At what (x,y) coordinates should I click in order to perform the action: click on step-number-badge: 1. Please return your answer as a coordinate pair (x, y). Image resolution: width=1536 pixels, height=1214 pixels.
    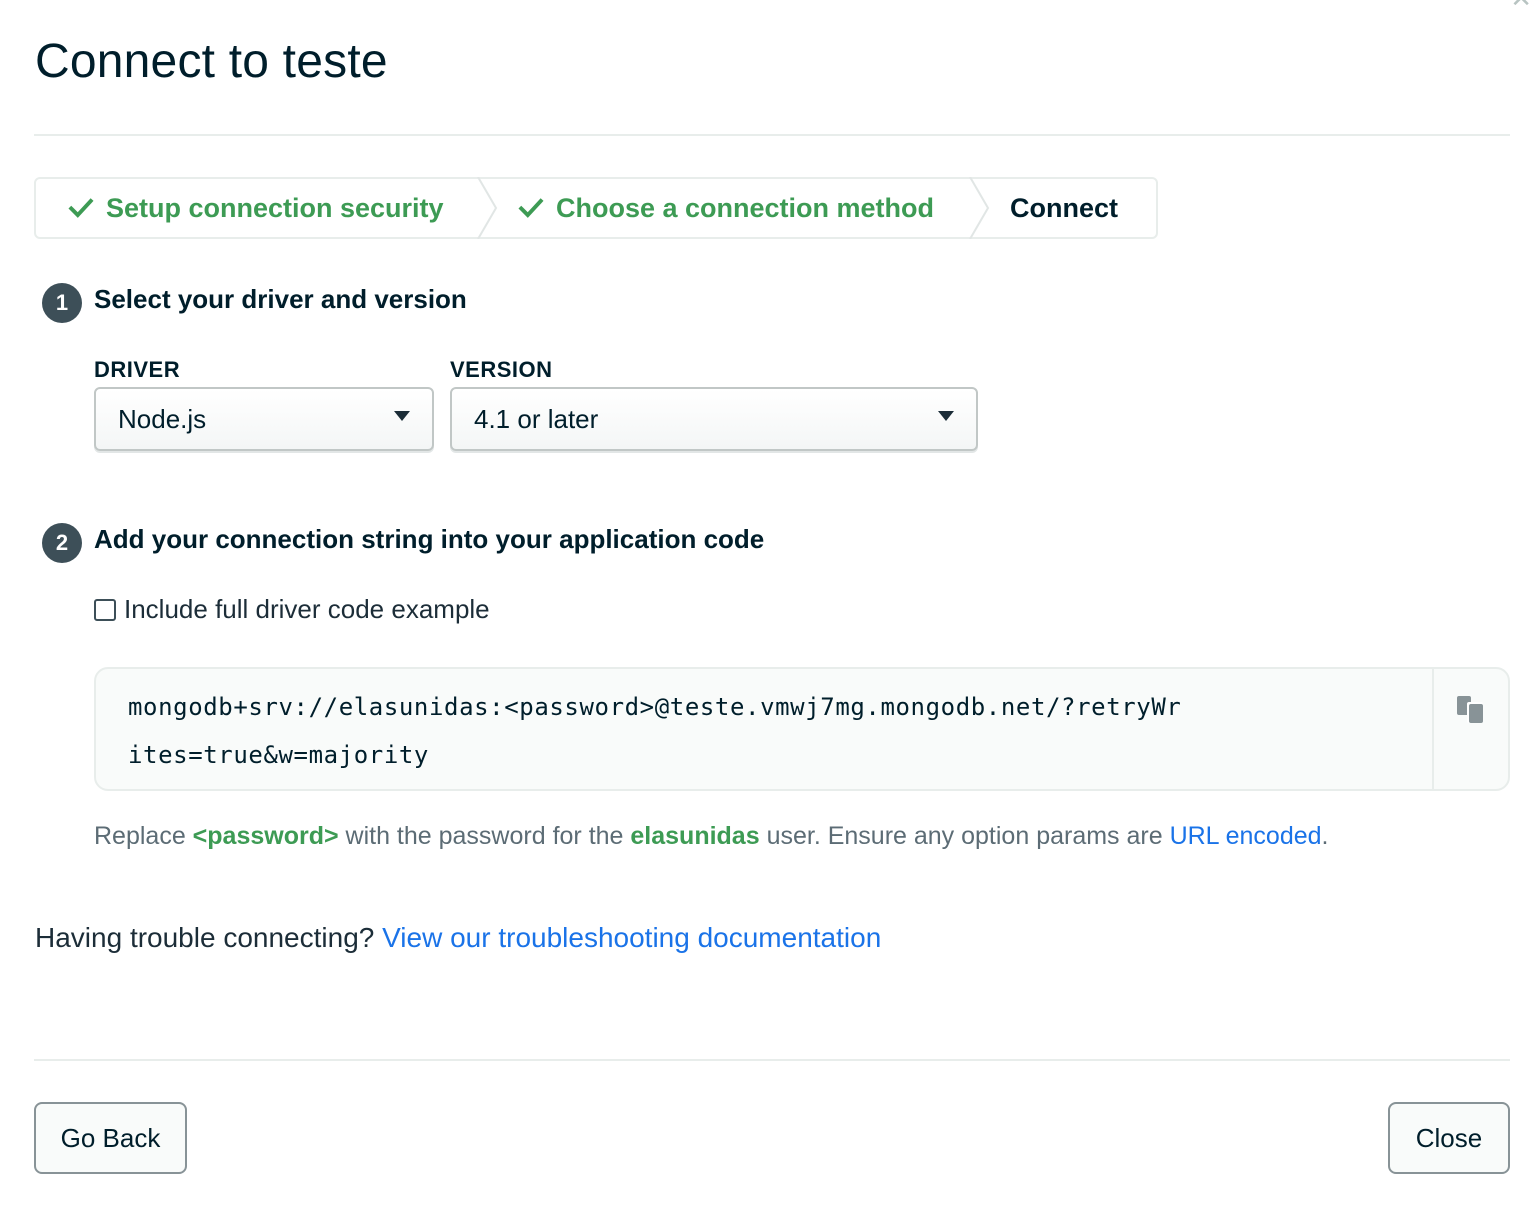
    Looking at the image, I should click on (62, 303).